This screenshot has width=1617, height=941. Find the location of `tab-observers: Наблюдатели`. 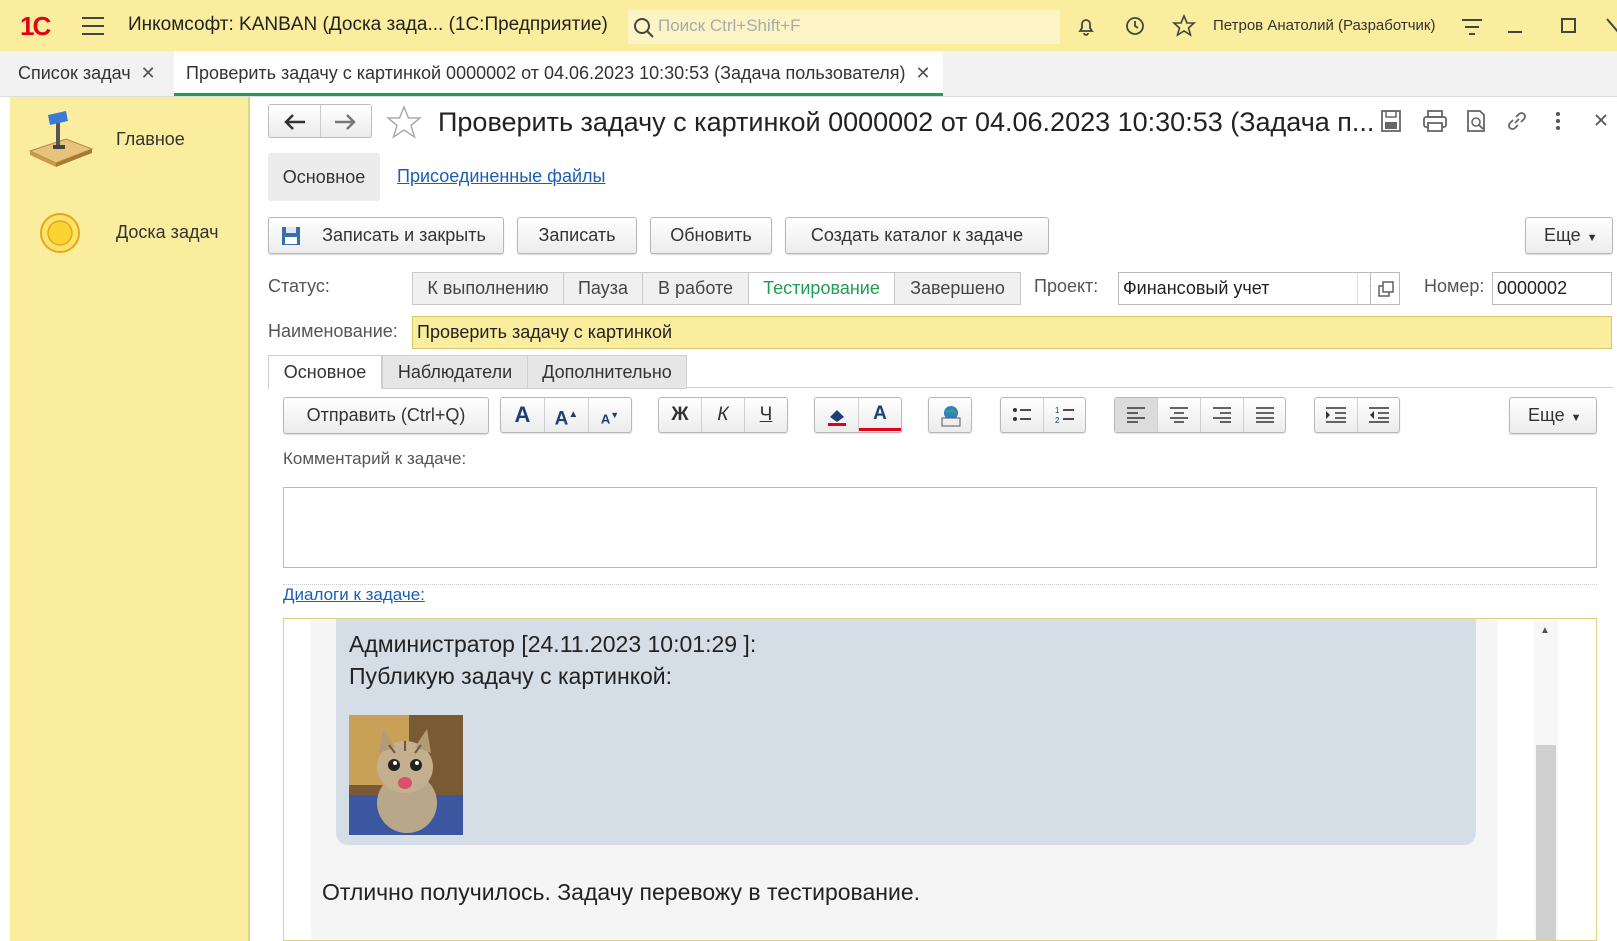

tab-observers: Наблюдатели is located at coordinates (455, 372).